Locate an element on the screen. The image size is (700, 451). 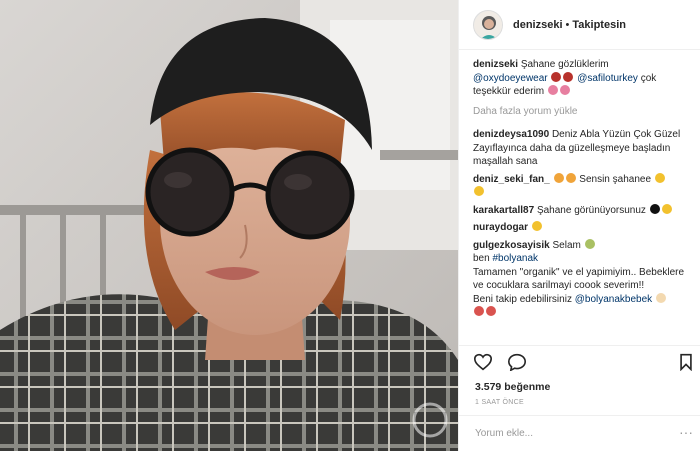
comment-text: Beni takip edebilirsiniz is located at coordinates (522, 299).